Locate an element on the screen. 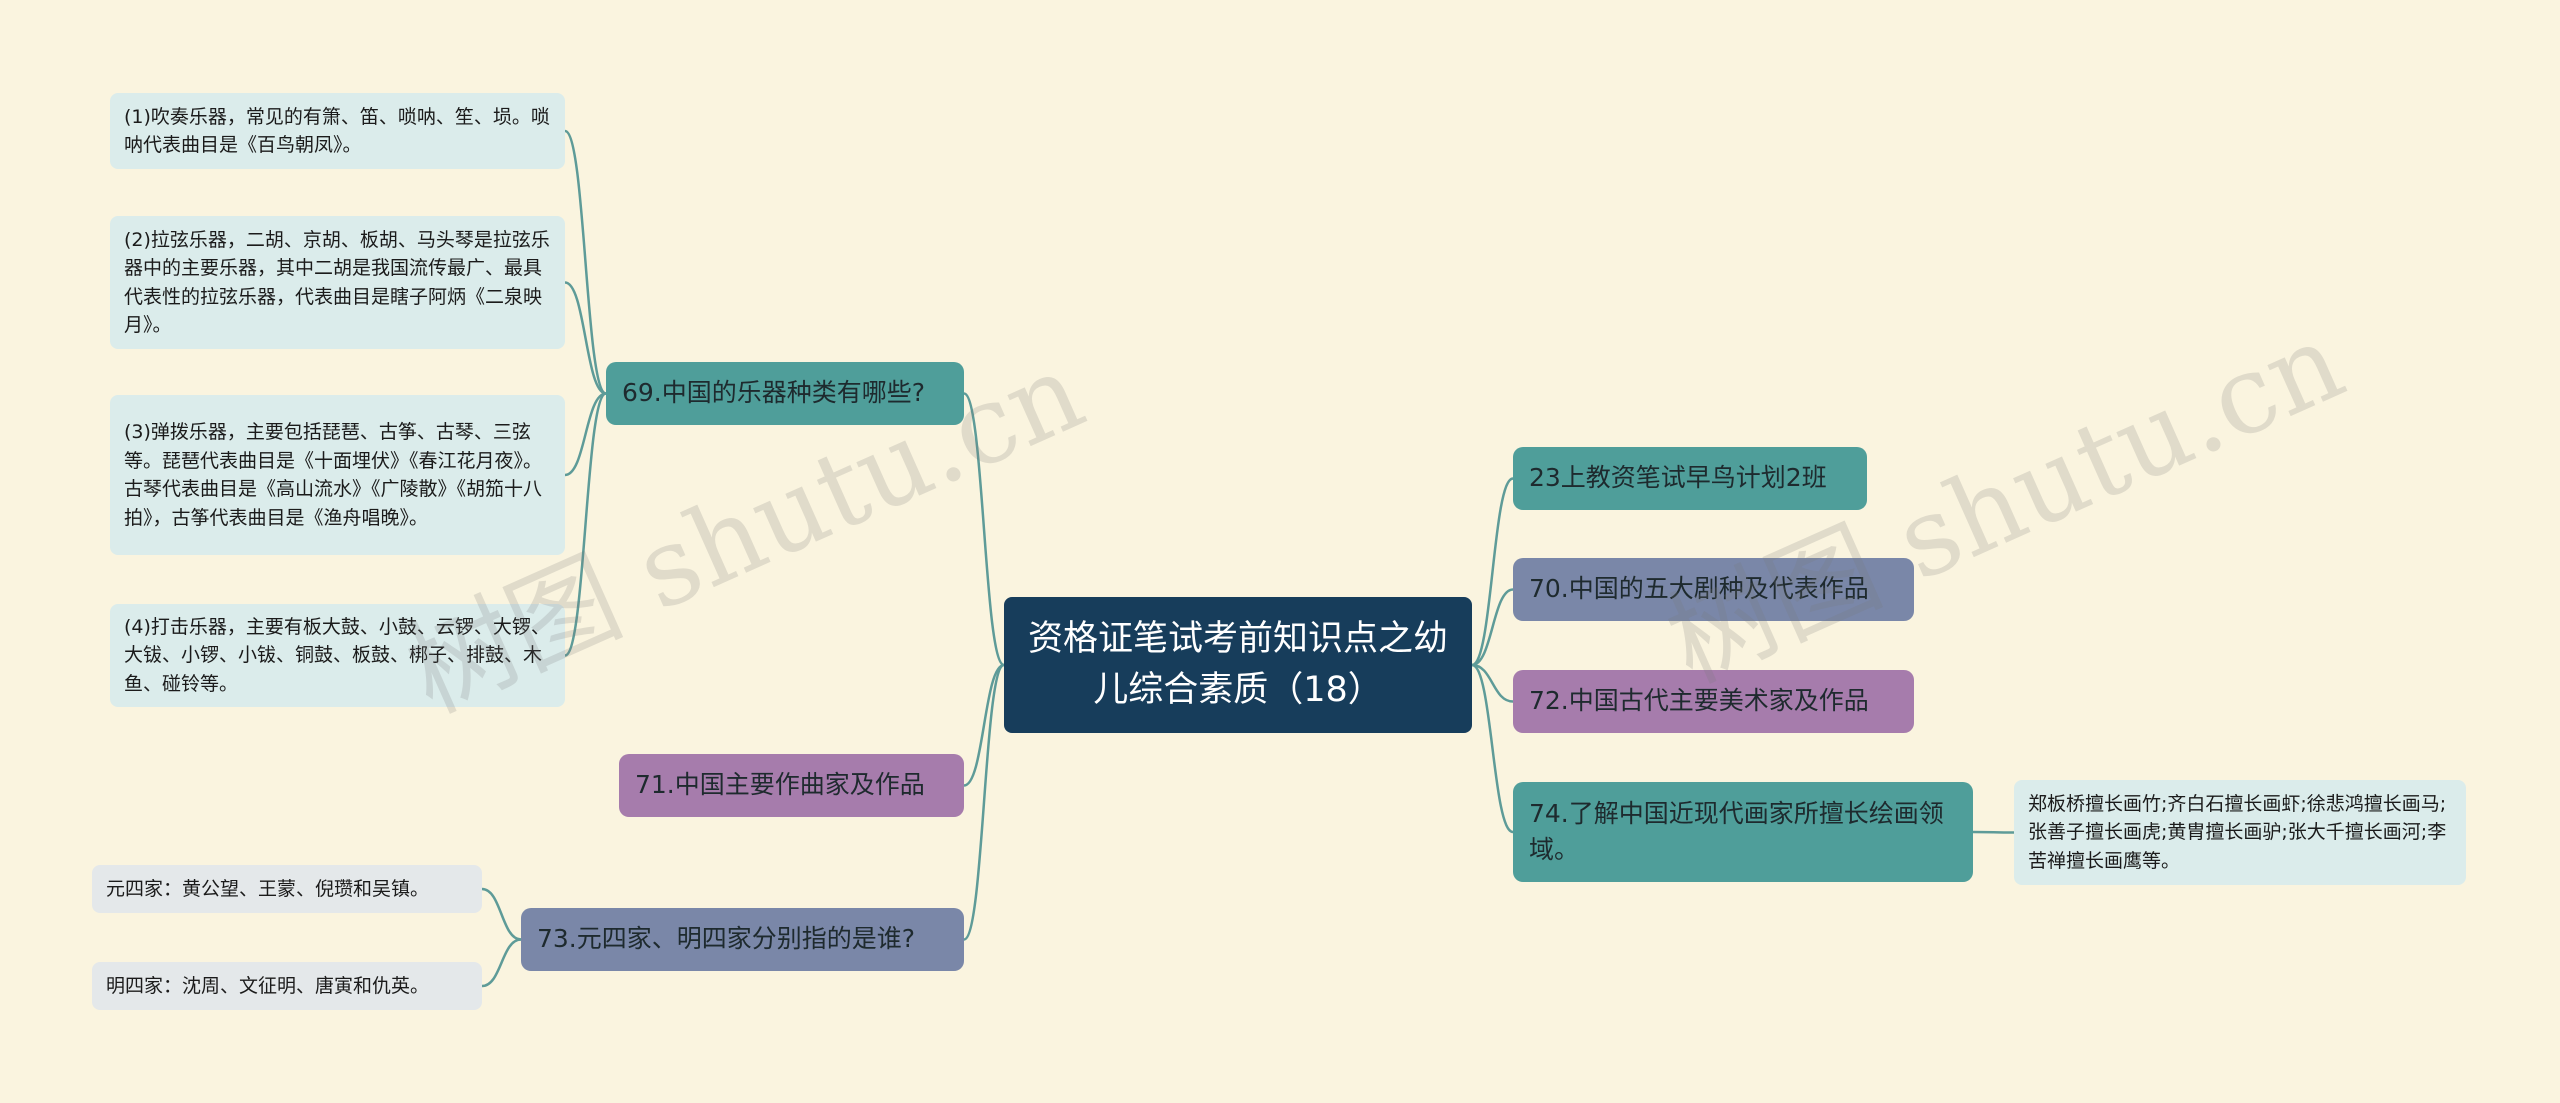  edge-leaf-painter-specialties is located at coordinates (1993, 832).